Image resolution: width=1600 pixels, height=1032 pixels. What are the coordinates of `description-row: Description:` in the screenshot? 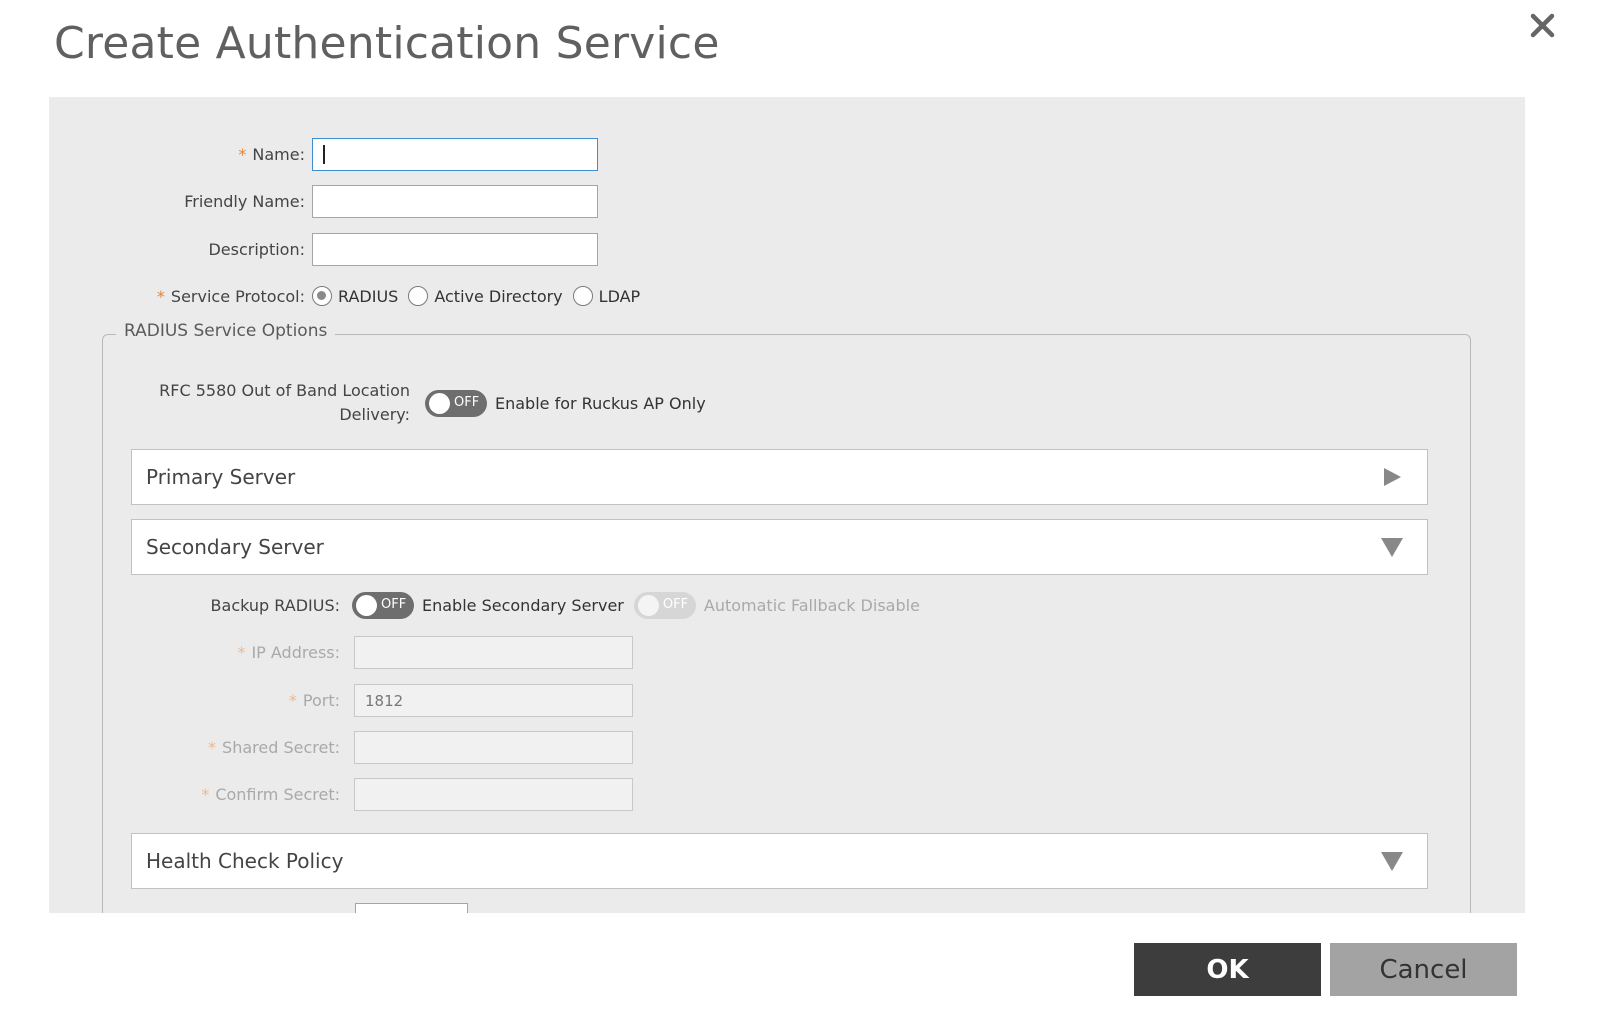 It's located at (323, 249).